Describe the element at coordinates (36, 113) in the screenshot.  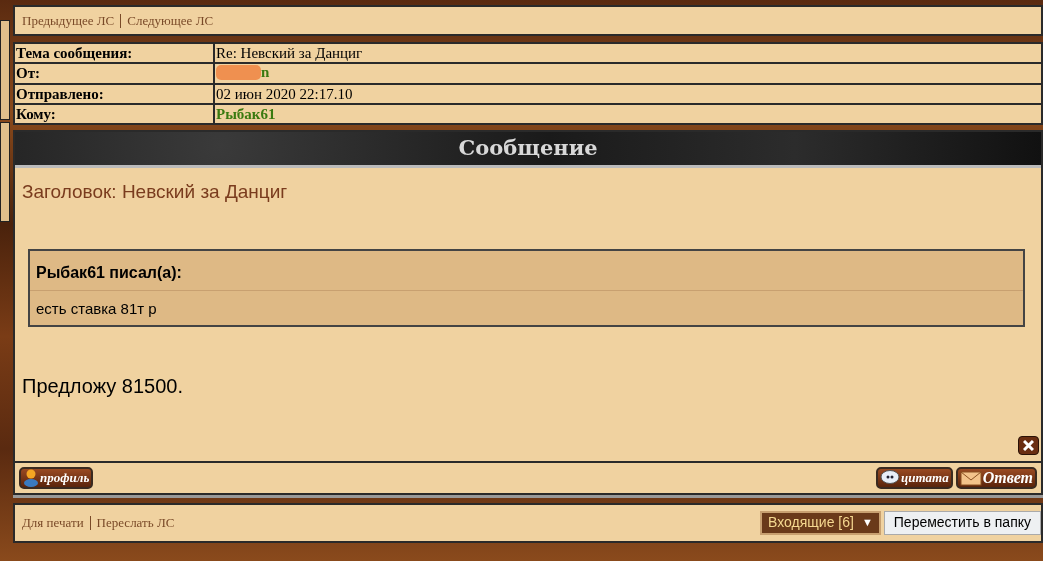
I see `field-label: Кому:` at that location.